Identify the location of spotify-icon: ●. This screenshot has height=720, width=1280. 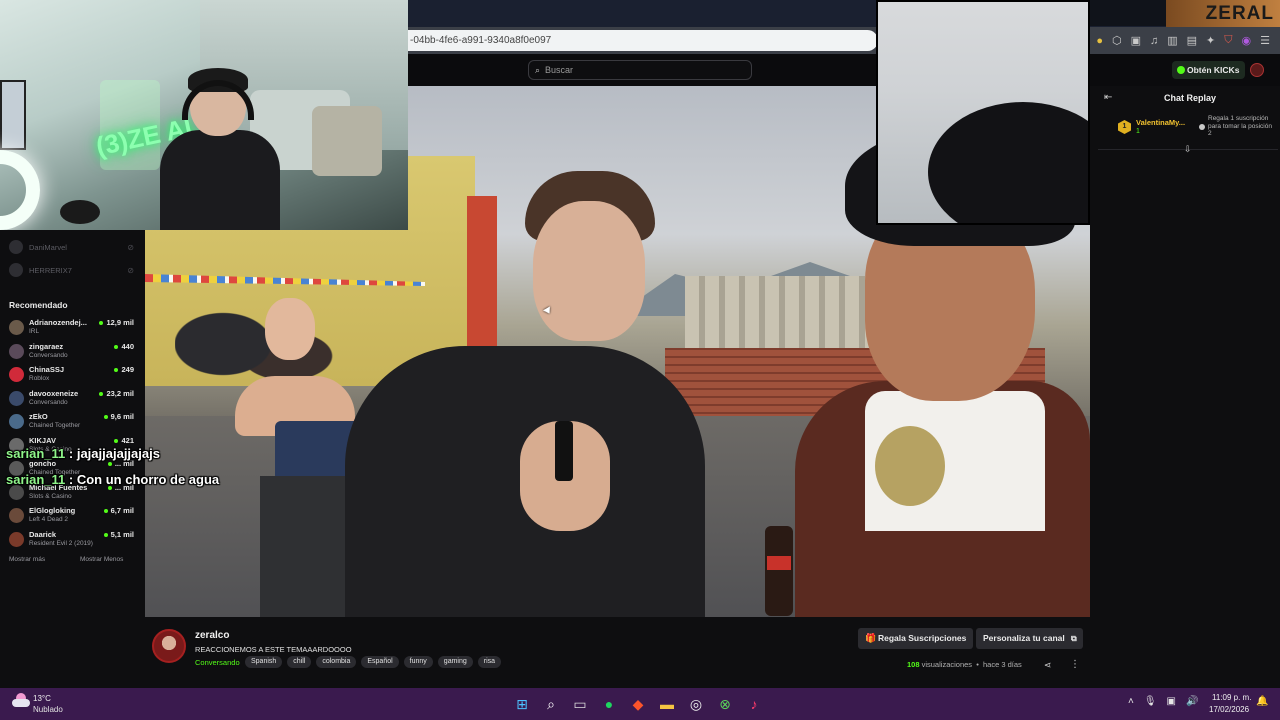
(609, 704).